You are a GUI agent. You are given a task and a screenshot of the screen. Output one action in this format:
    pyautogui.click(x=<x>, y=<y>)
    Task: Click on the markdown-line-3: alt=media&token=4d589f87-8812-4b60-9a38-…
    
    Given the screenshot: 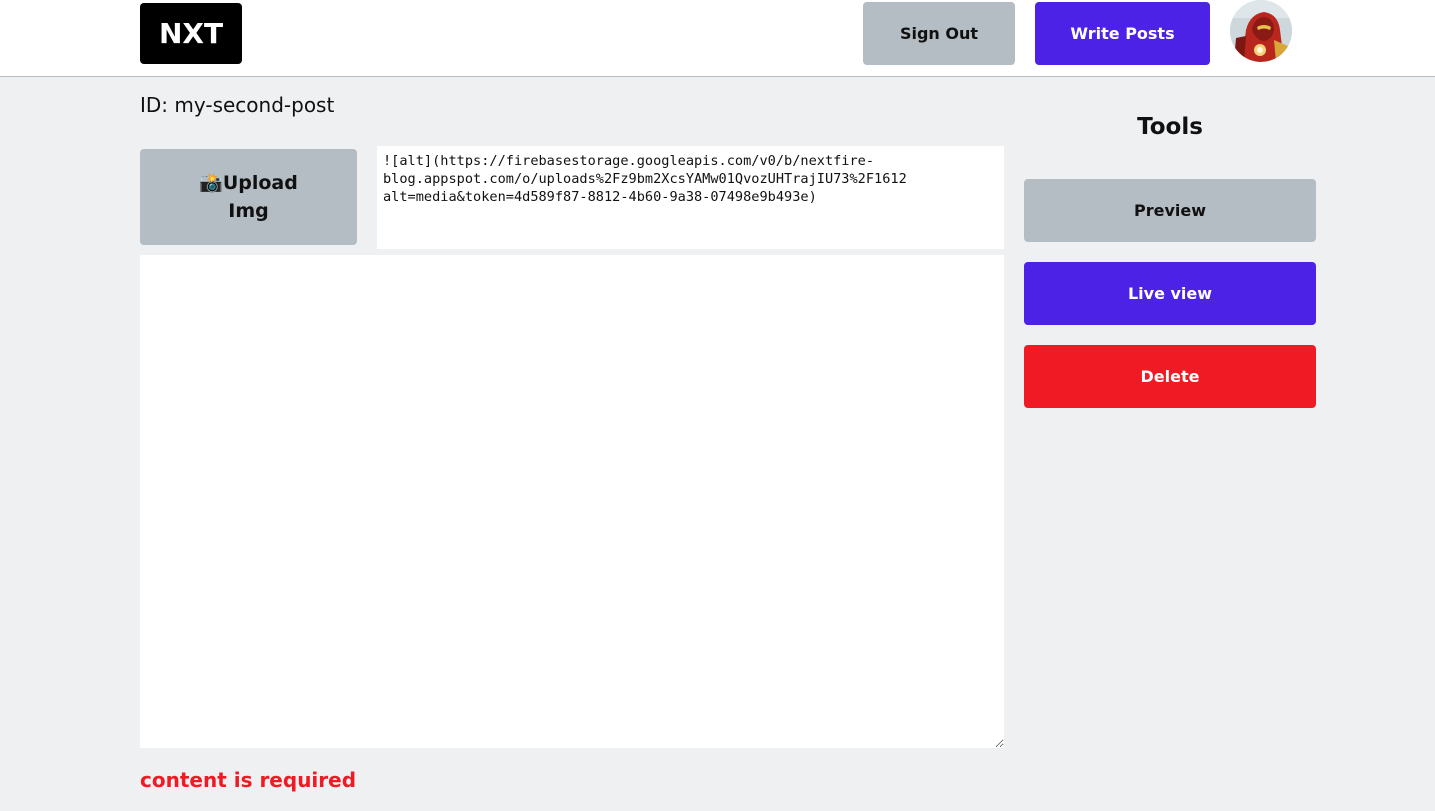 What is the action you would take?
    pyautogui.click(x=600, y=197)
    